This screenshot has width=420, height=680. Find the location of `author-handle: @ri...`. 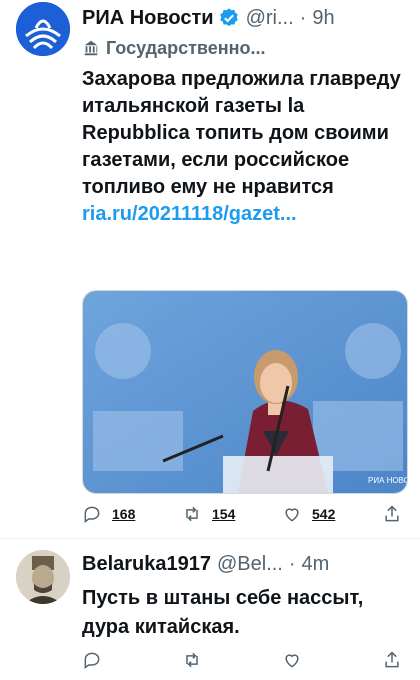

author-handle: @ri... is located at coordinates (270, 18).